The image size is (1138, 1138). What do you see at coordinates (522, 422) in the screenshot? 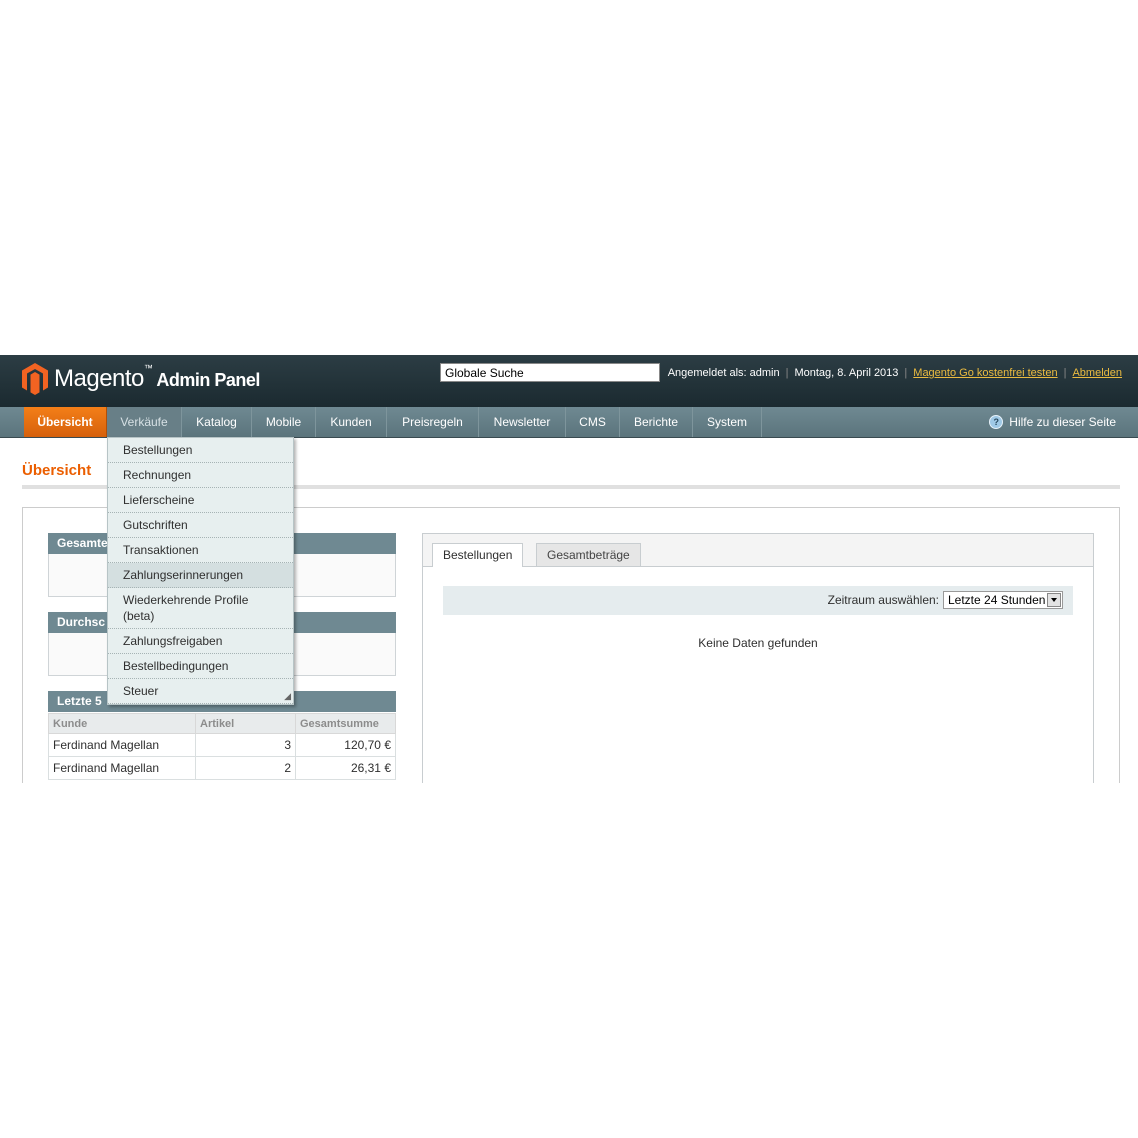
I see `nav-item-newsletter: Newsletter` at bounding box center [522, 422].